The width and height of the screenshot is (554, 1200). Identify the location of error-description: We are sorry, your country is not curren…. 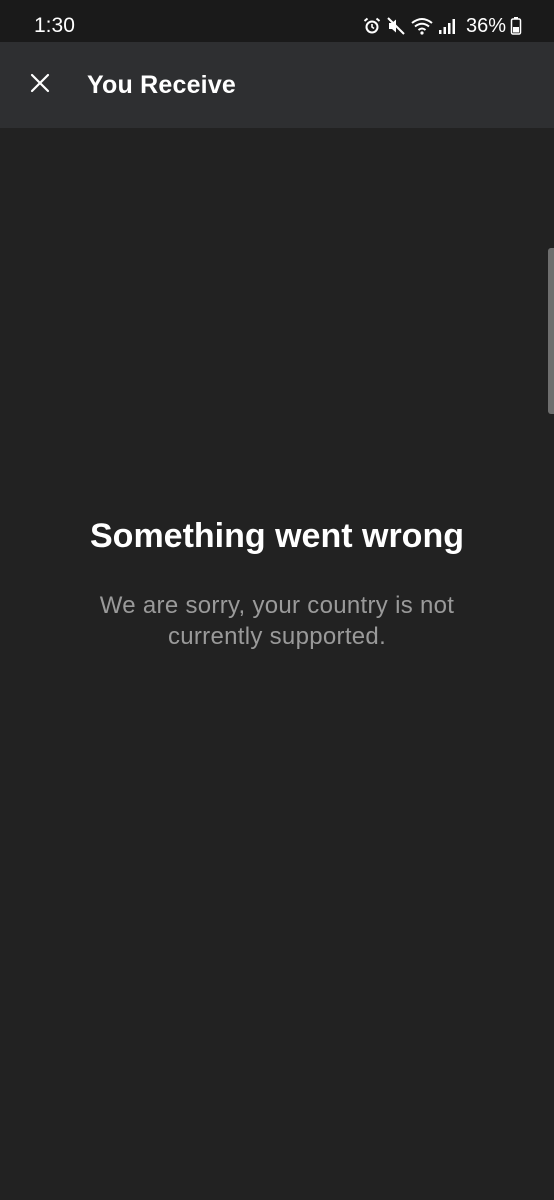
(277, 621).